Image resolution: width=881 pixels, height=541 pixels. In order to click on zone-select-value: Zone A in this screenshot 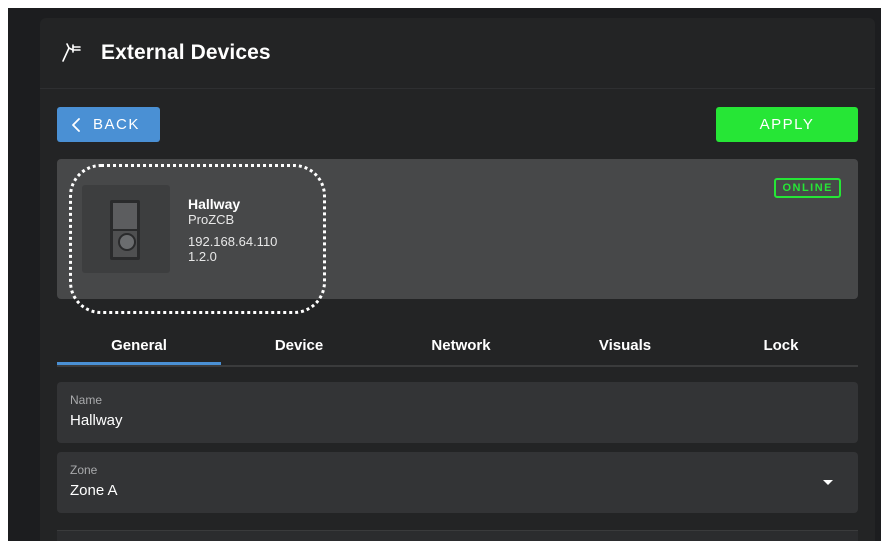, I will do `click(94, 490)`.